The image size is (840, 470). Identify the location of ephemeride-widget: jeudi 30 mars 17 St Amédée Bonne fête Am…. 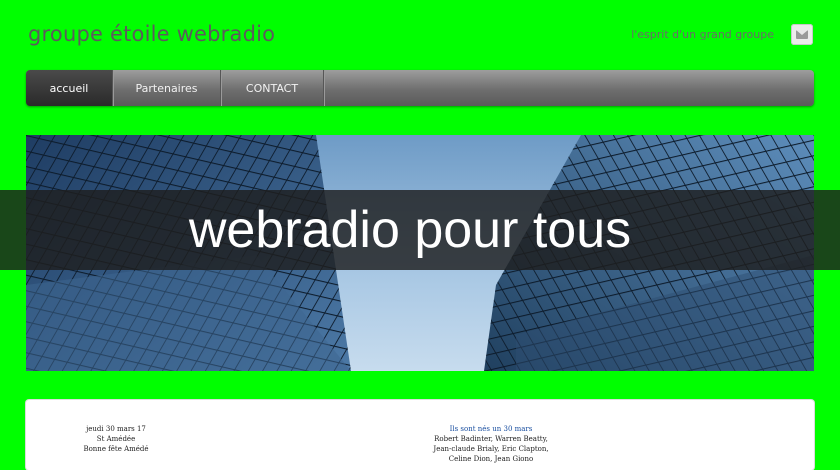
(116, 439).